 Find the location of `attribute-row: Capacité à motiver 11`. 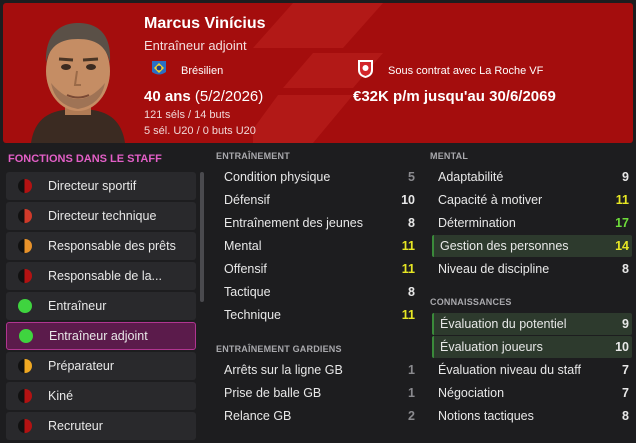

attribute-row: Capacité à motiver 11 is located at coordinates (532, 200).